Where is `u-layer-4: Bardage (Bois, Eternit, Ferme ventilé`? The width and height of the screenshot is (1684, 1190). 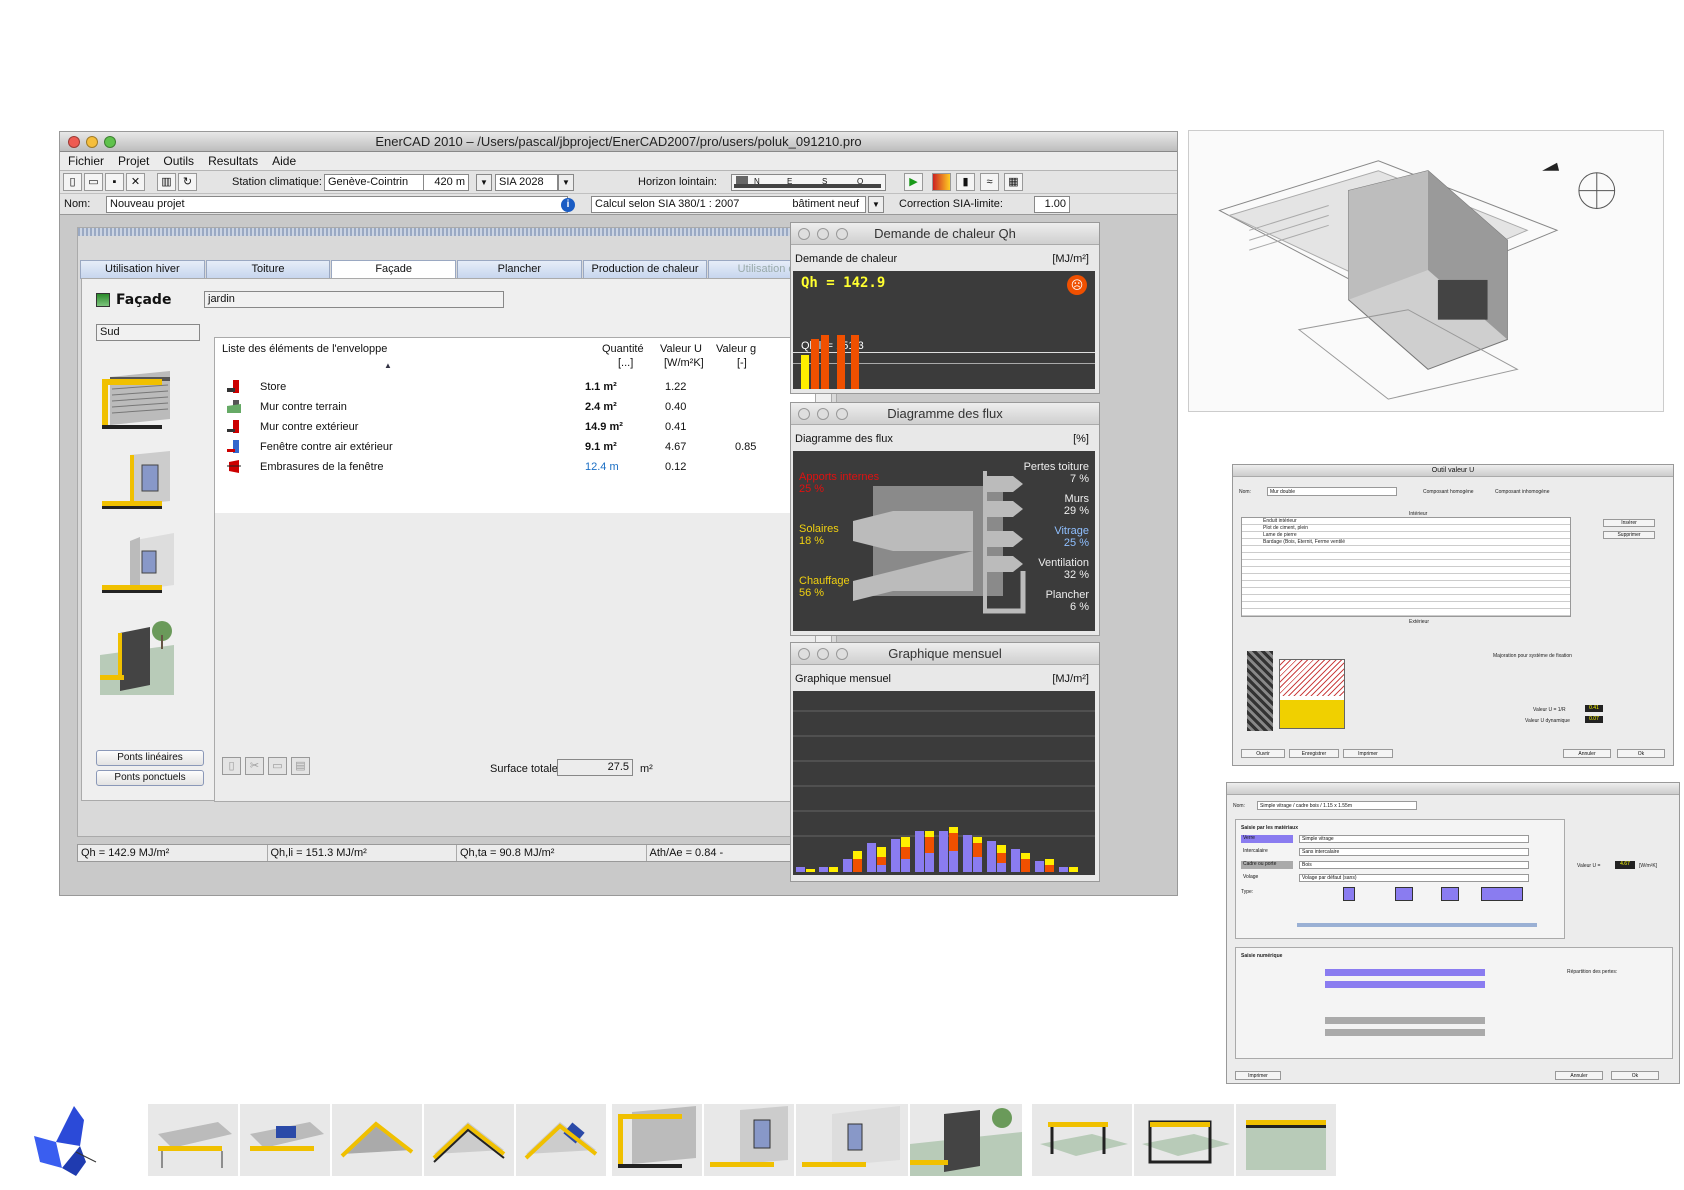
u-layer-4: Bardage (Bois, Eternit, Ferme ventilé is located at coordinates (1304, 542).